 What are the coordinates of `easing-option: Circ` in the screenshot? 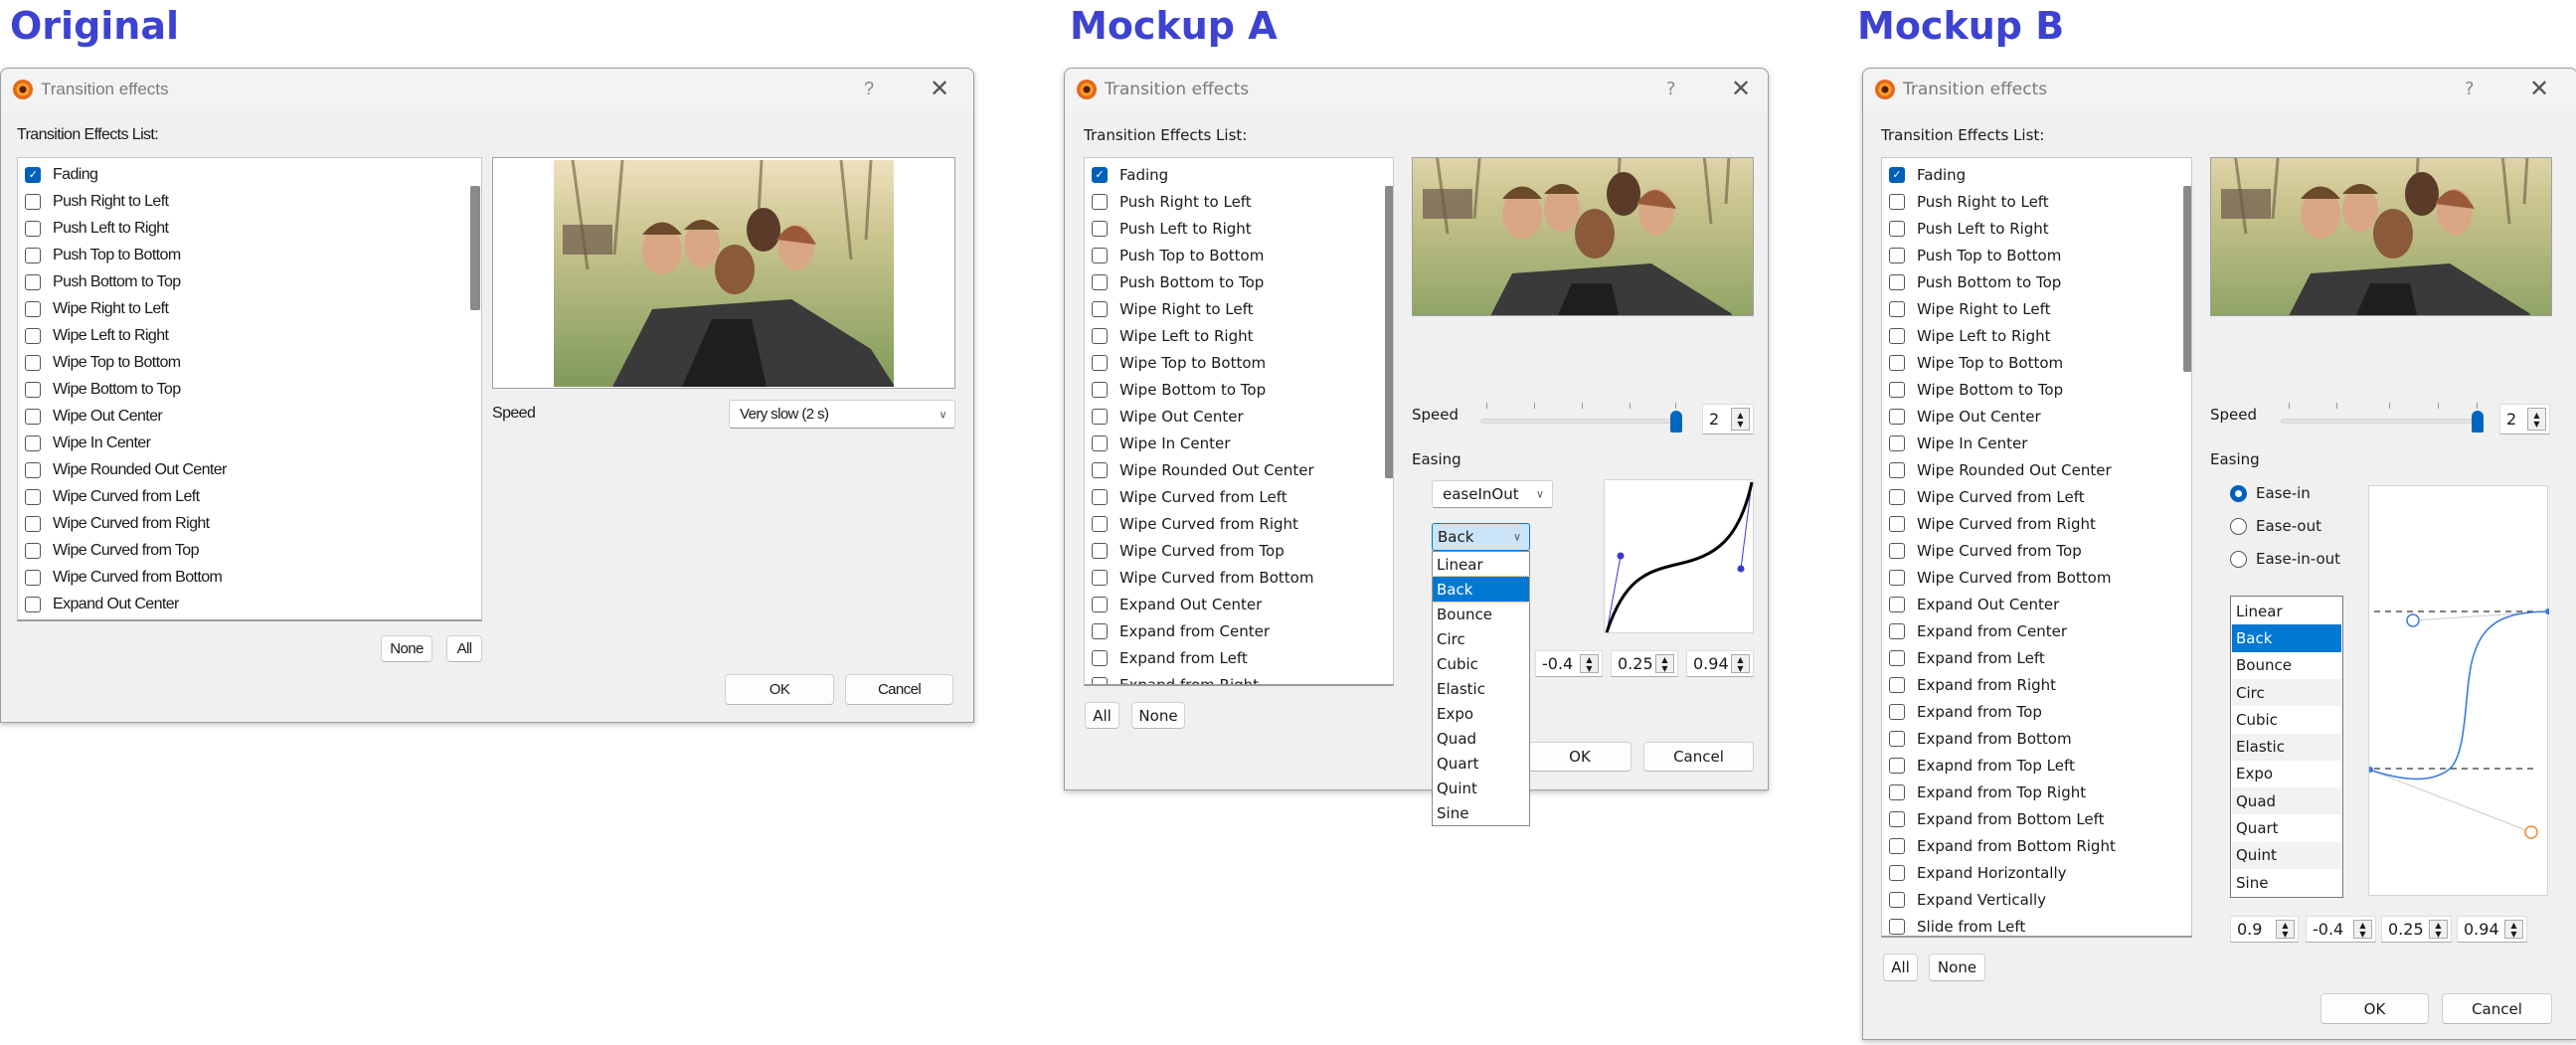 It's located at (1481, 638).